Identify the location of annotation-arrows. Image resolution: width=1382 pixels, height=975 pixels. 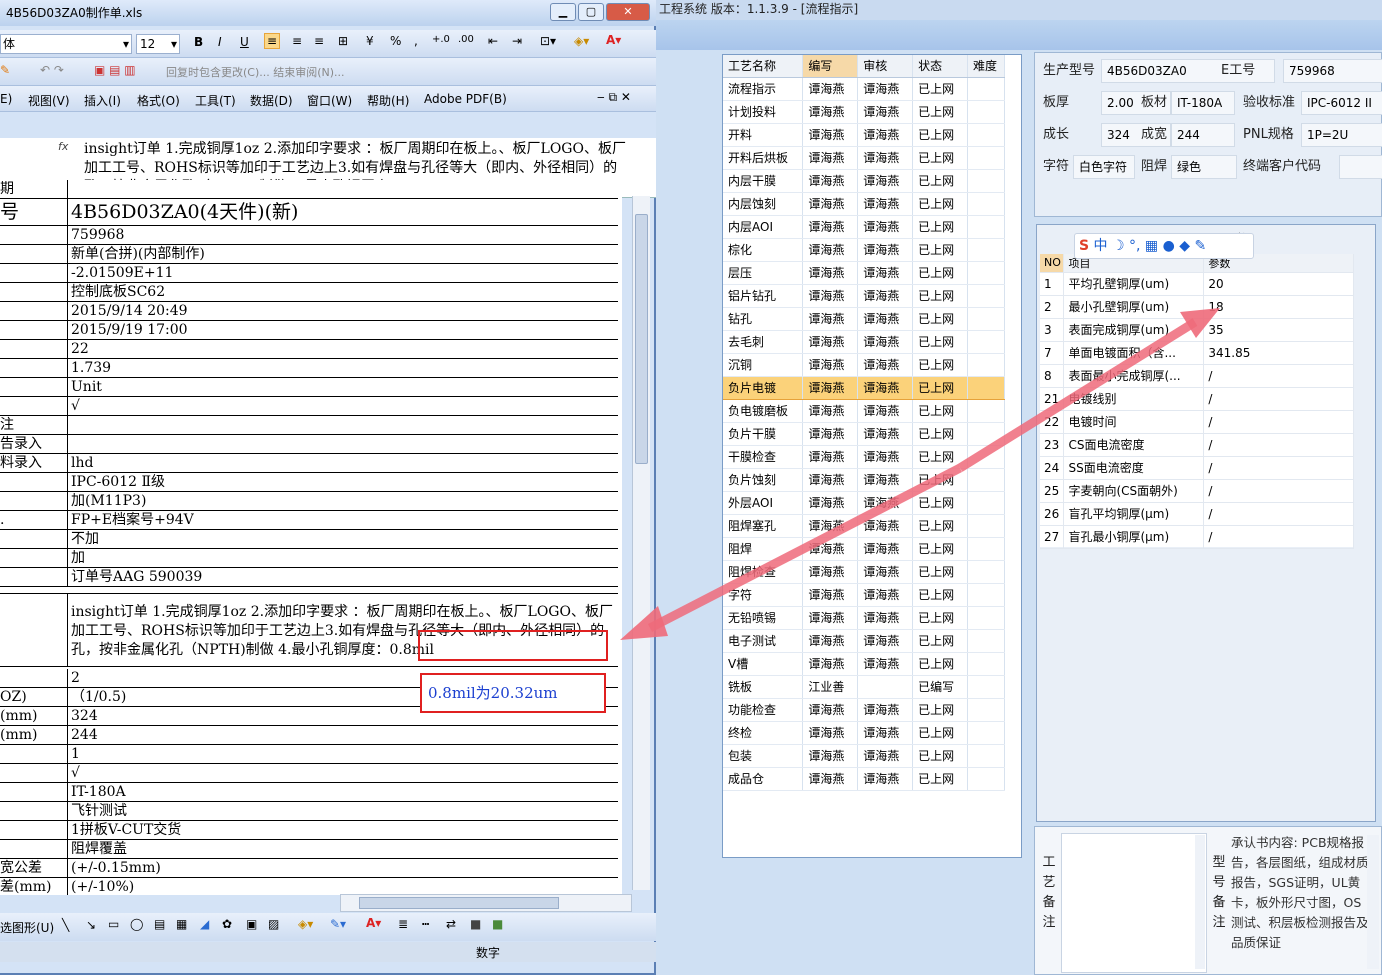
(920, 474).